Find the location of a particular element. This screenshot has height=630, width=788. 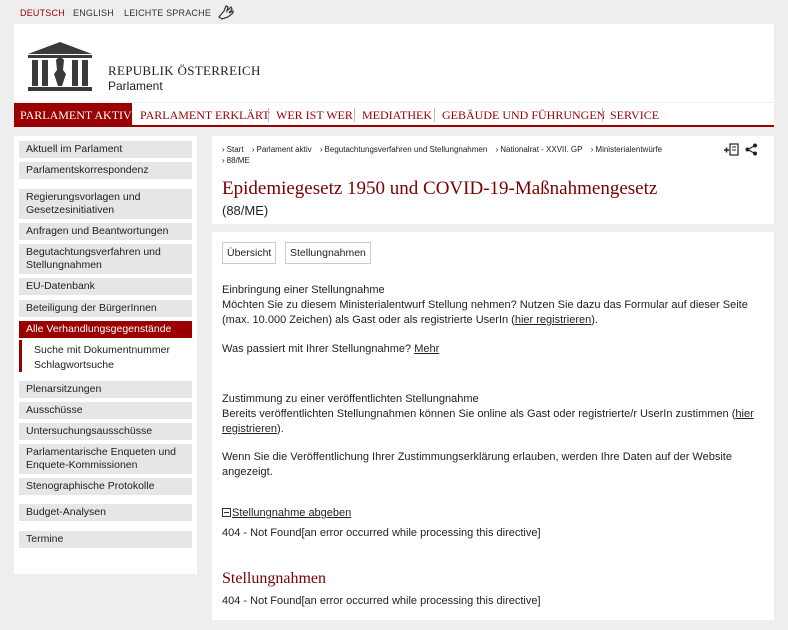

collapse-icon is located at coordinates (226, 512).